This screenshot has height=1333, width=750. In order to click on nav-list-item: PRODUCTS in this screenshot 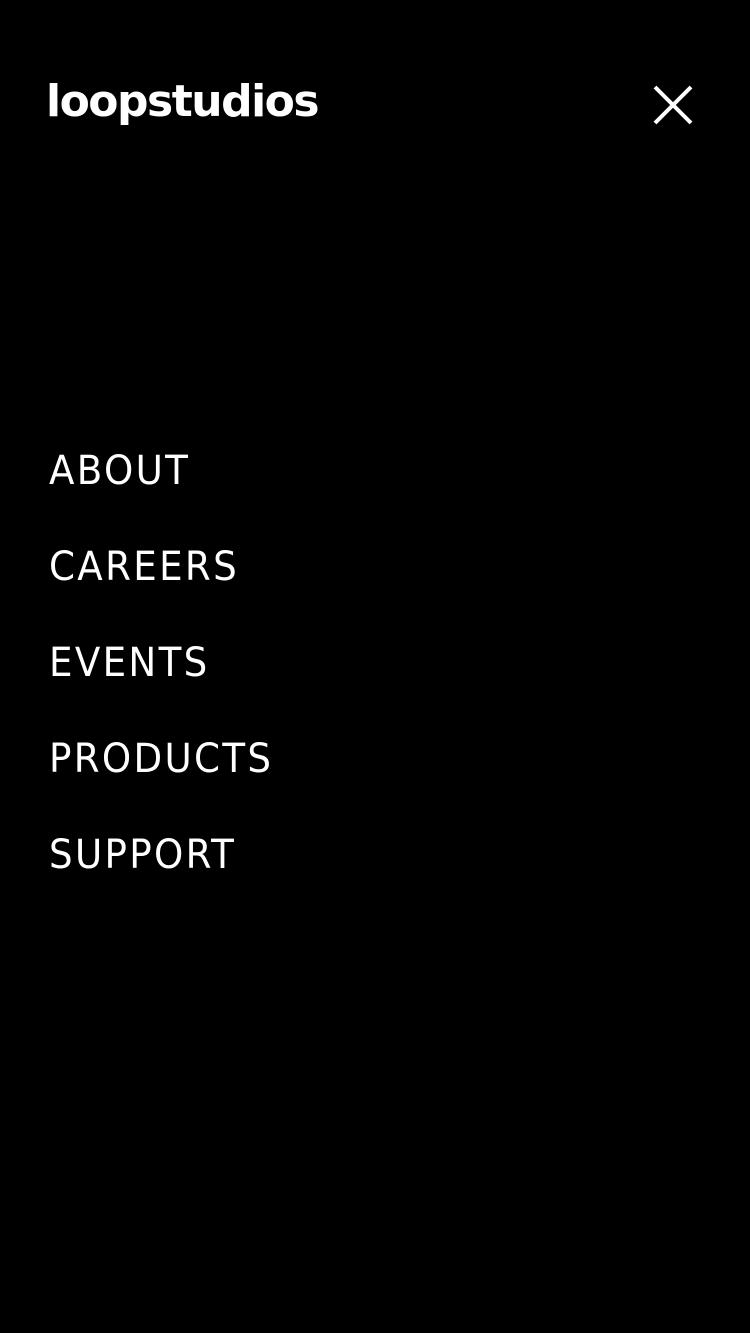, I will do `click(169, 776)`.